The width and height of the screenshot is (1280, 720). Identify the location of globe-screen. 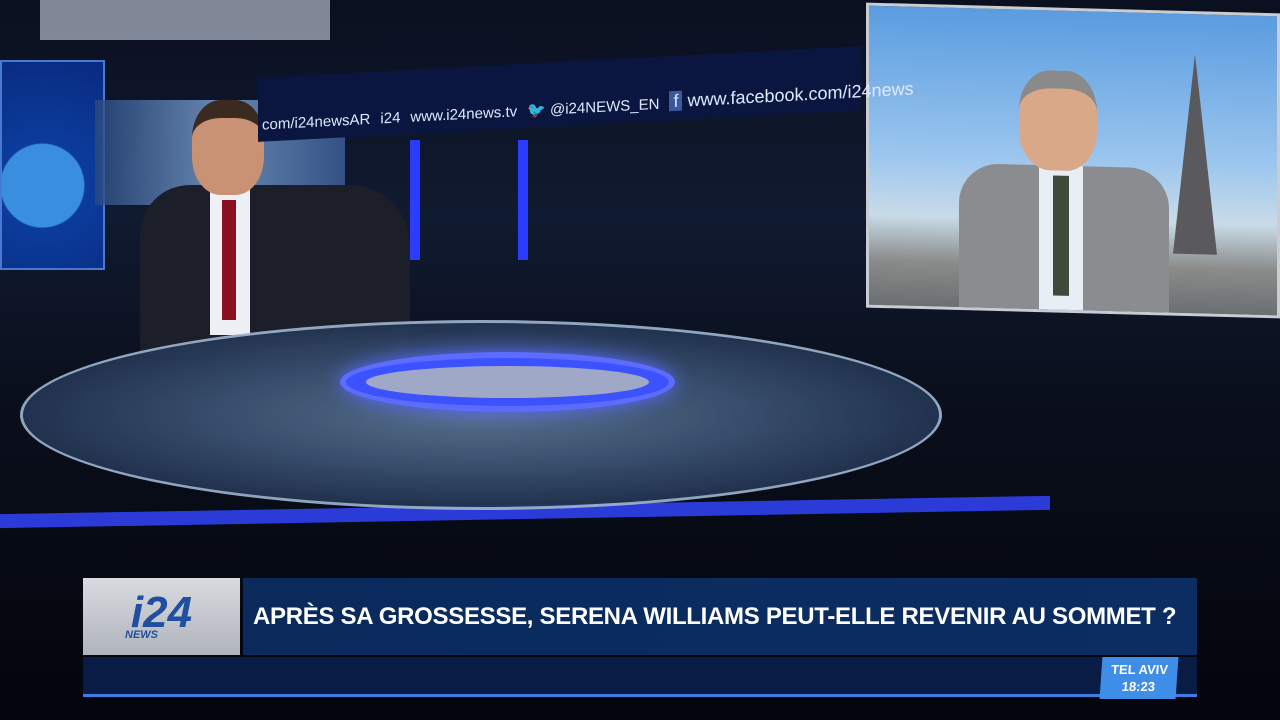
(52, 165).